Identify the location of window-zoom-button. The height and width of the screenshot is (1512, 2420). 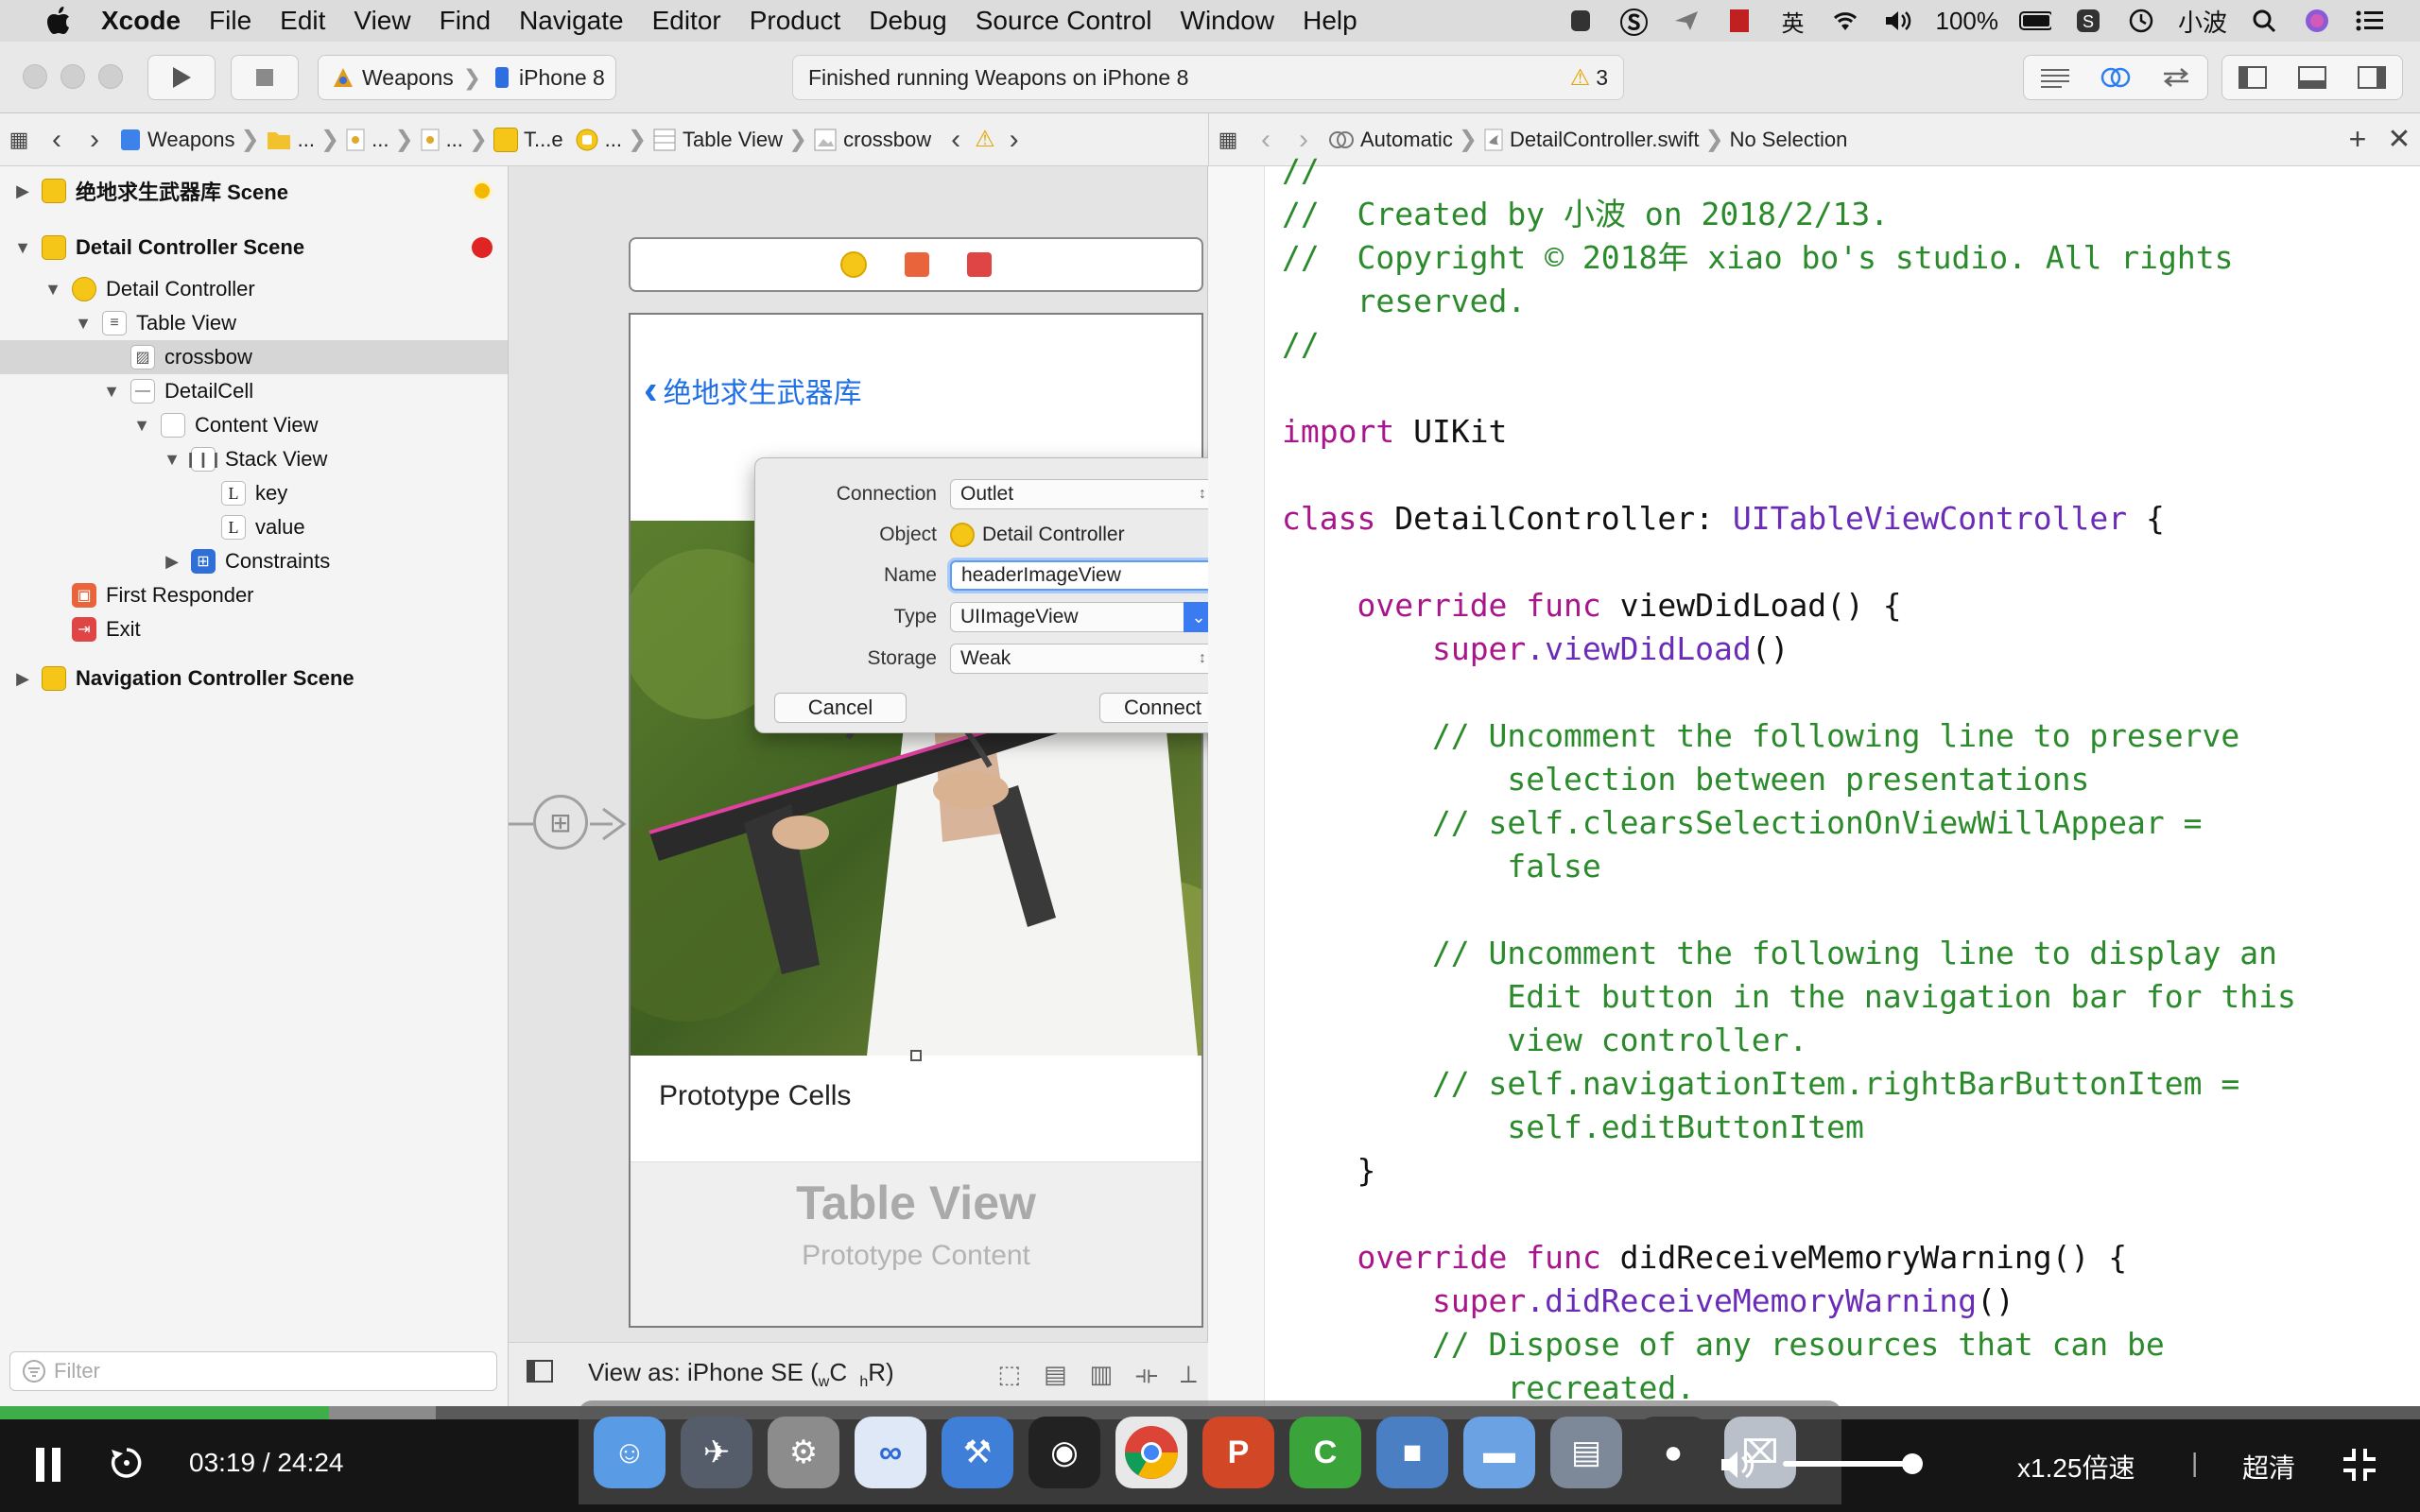
(111, 76).